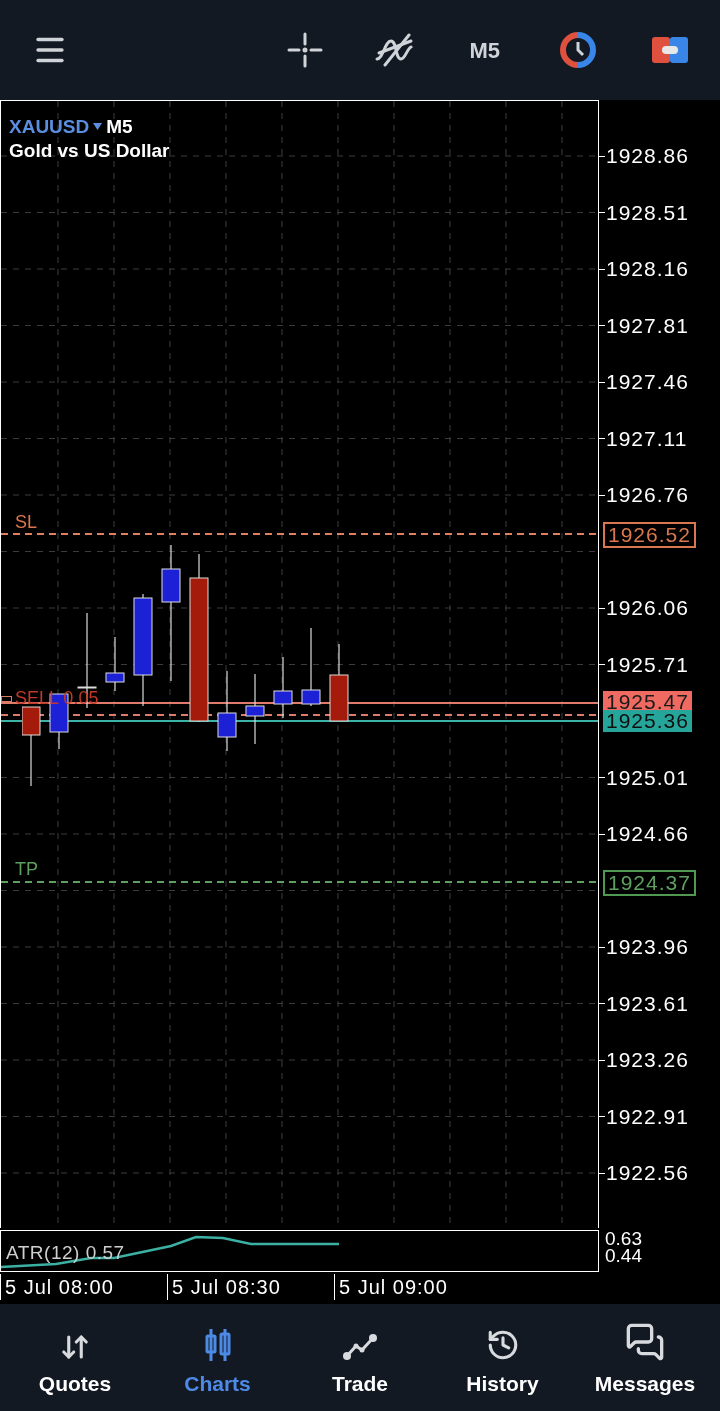 The height and width of the screenshot is (1411, 720). What do you see at coordinates (647, 1173) in the screenshot?
I see `price-tick-label: 1922.56` at bounding box center [647, 1173].